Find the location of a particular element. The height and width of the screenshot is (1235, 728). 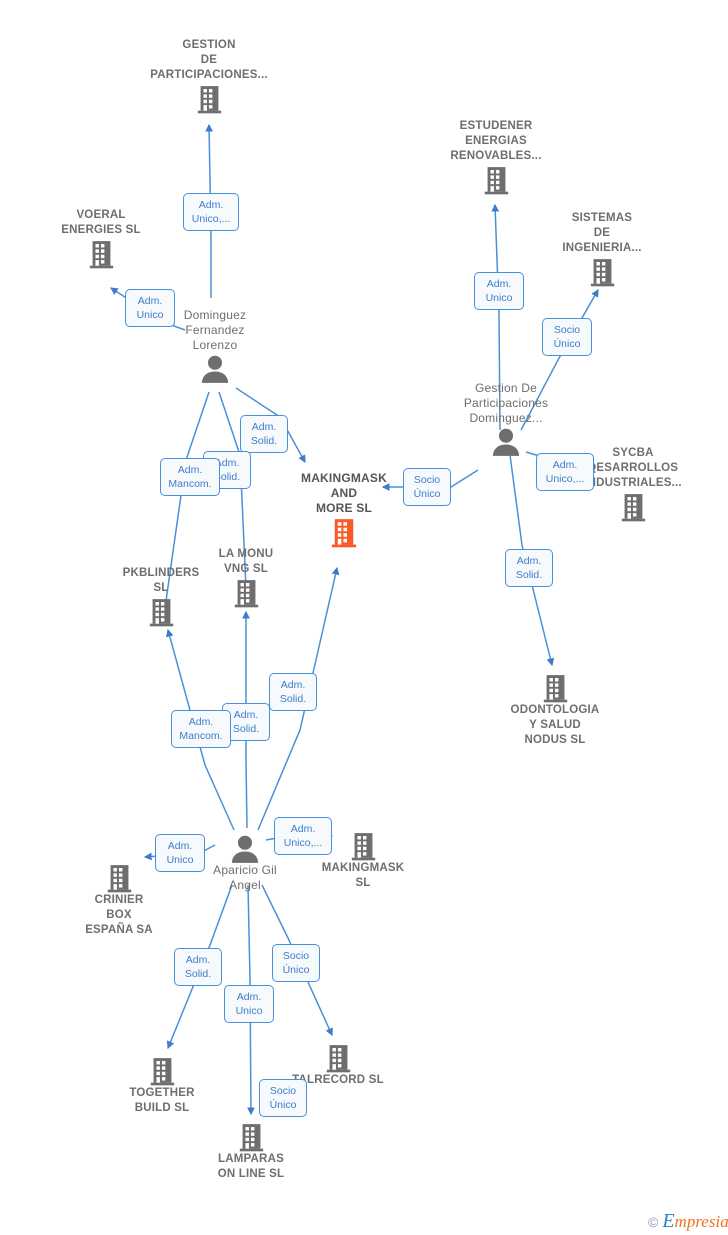

node-crinier_box: CRINIER BOX ESPAÑA SA is located at coordinates (119, 899).